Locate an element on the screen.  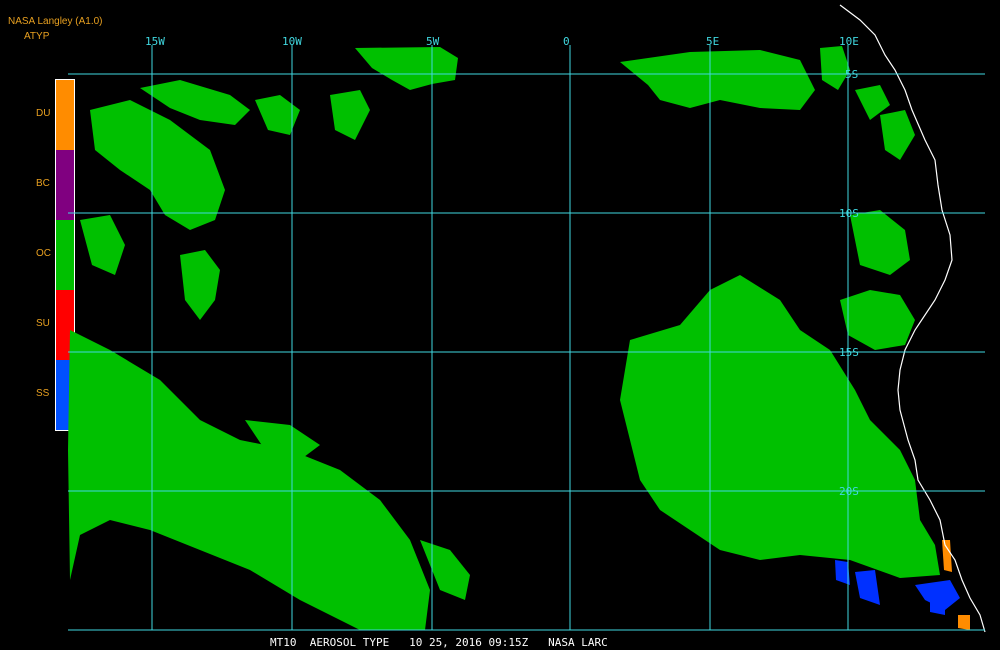
lon-label-5e: 5E is located at coordinates (712, 41).